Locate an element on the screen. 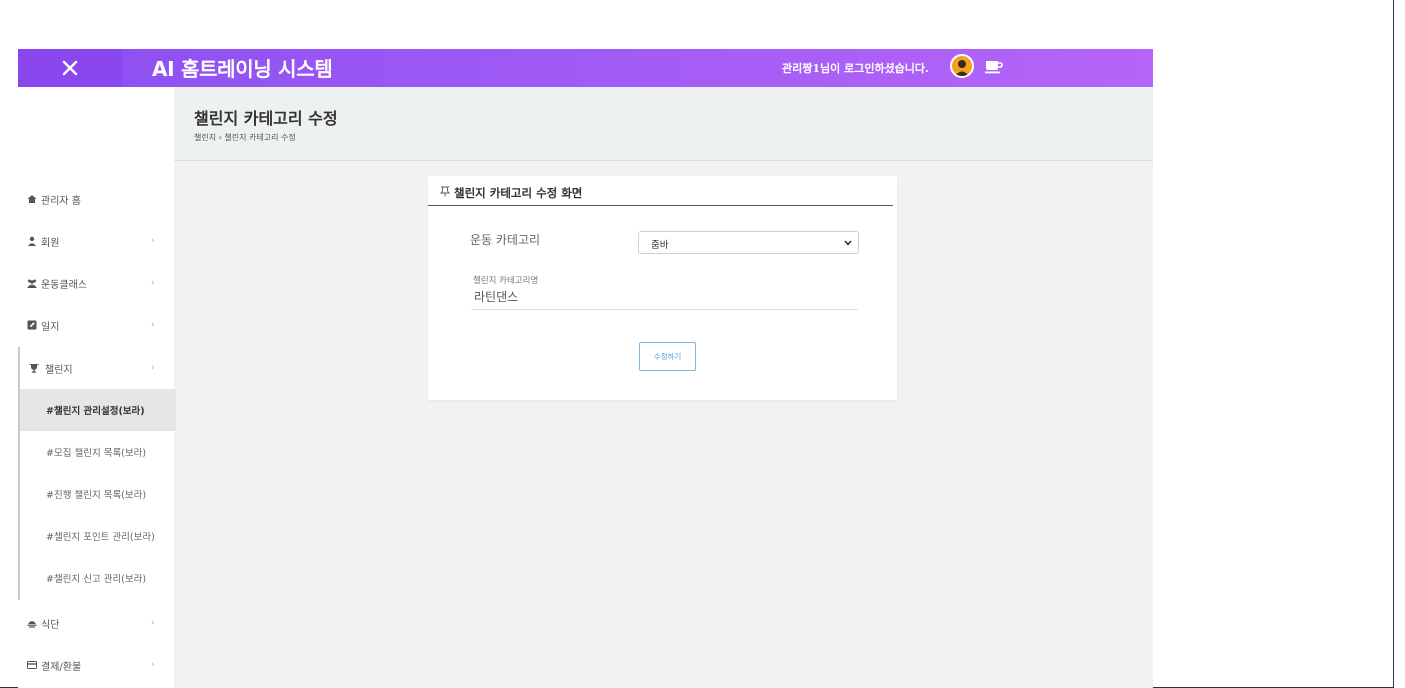  category-label: 운동 카테고리 is located at coordinates (505, 240).